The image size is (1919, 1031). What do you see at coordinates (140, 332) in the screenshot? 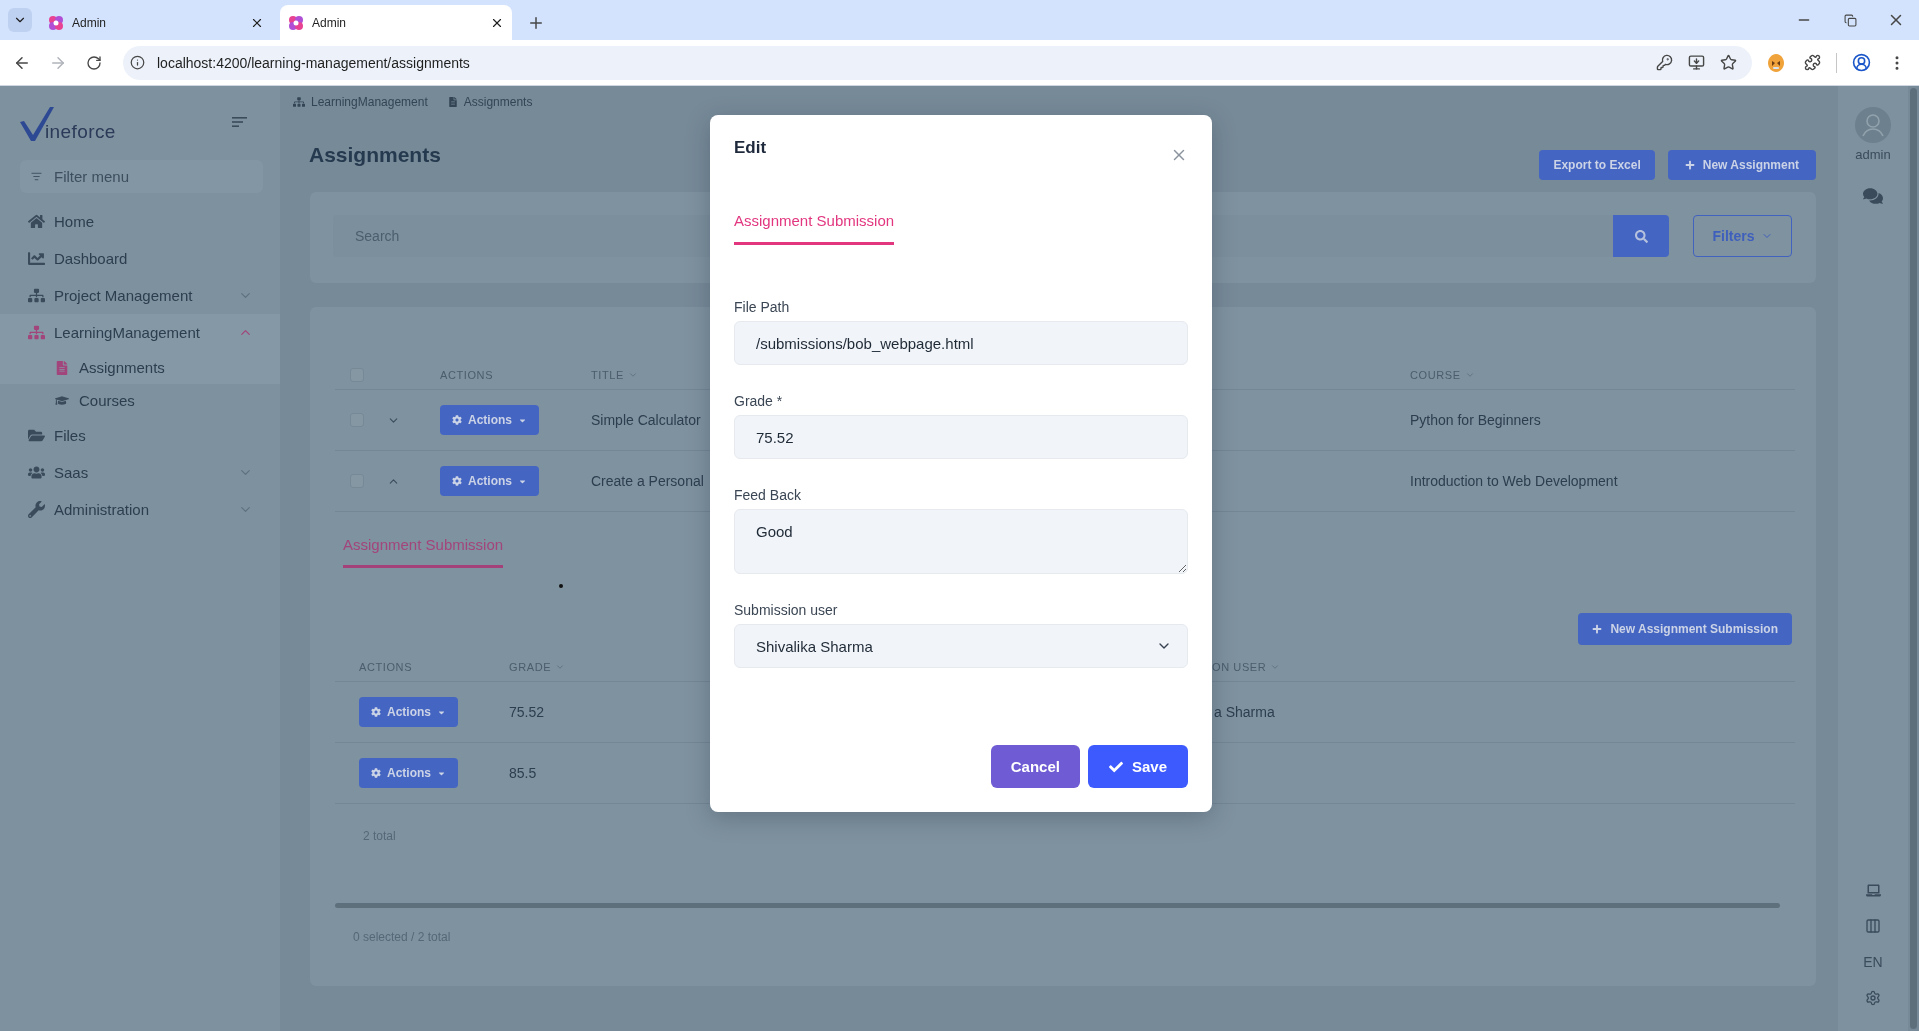
I see `sidebar-item: LearningManagement` at bounding box center [140, 332].